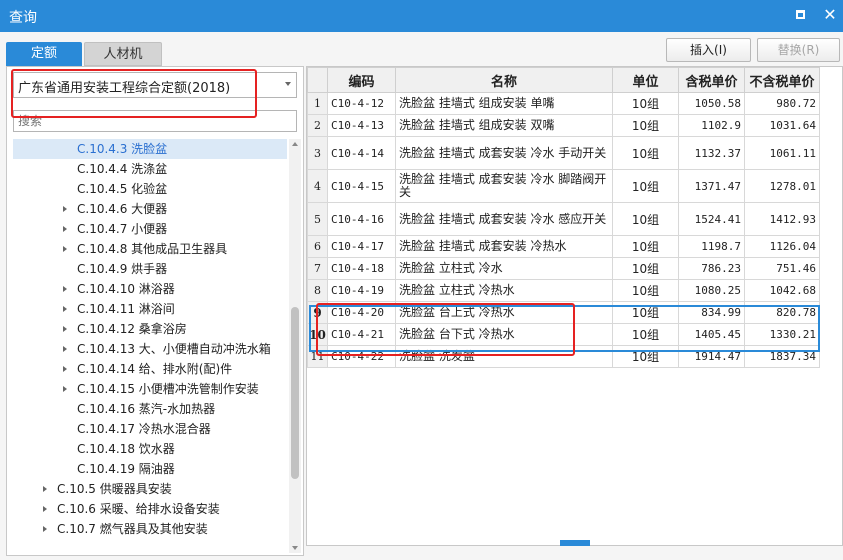 This screenshot has width=843, height=560. What do you see at coordinates (150, 529) in the screenshot?
I see `tree-node: C.10.7 燃气器具及其他安装` at bounding box center [150, 529].